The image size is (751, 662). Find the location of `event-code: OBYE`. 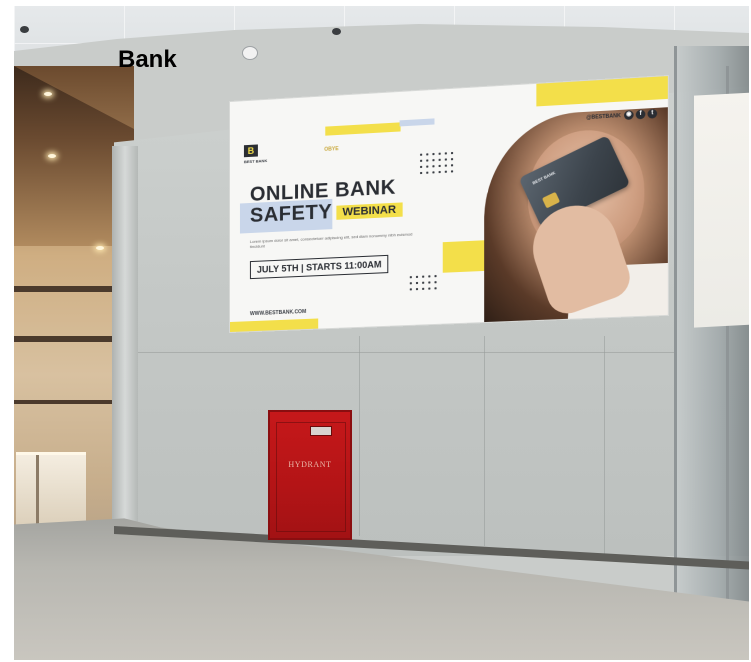

event-code: OBYE is located at coordinates (331, 149).